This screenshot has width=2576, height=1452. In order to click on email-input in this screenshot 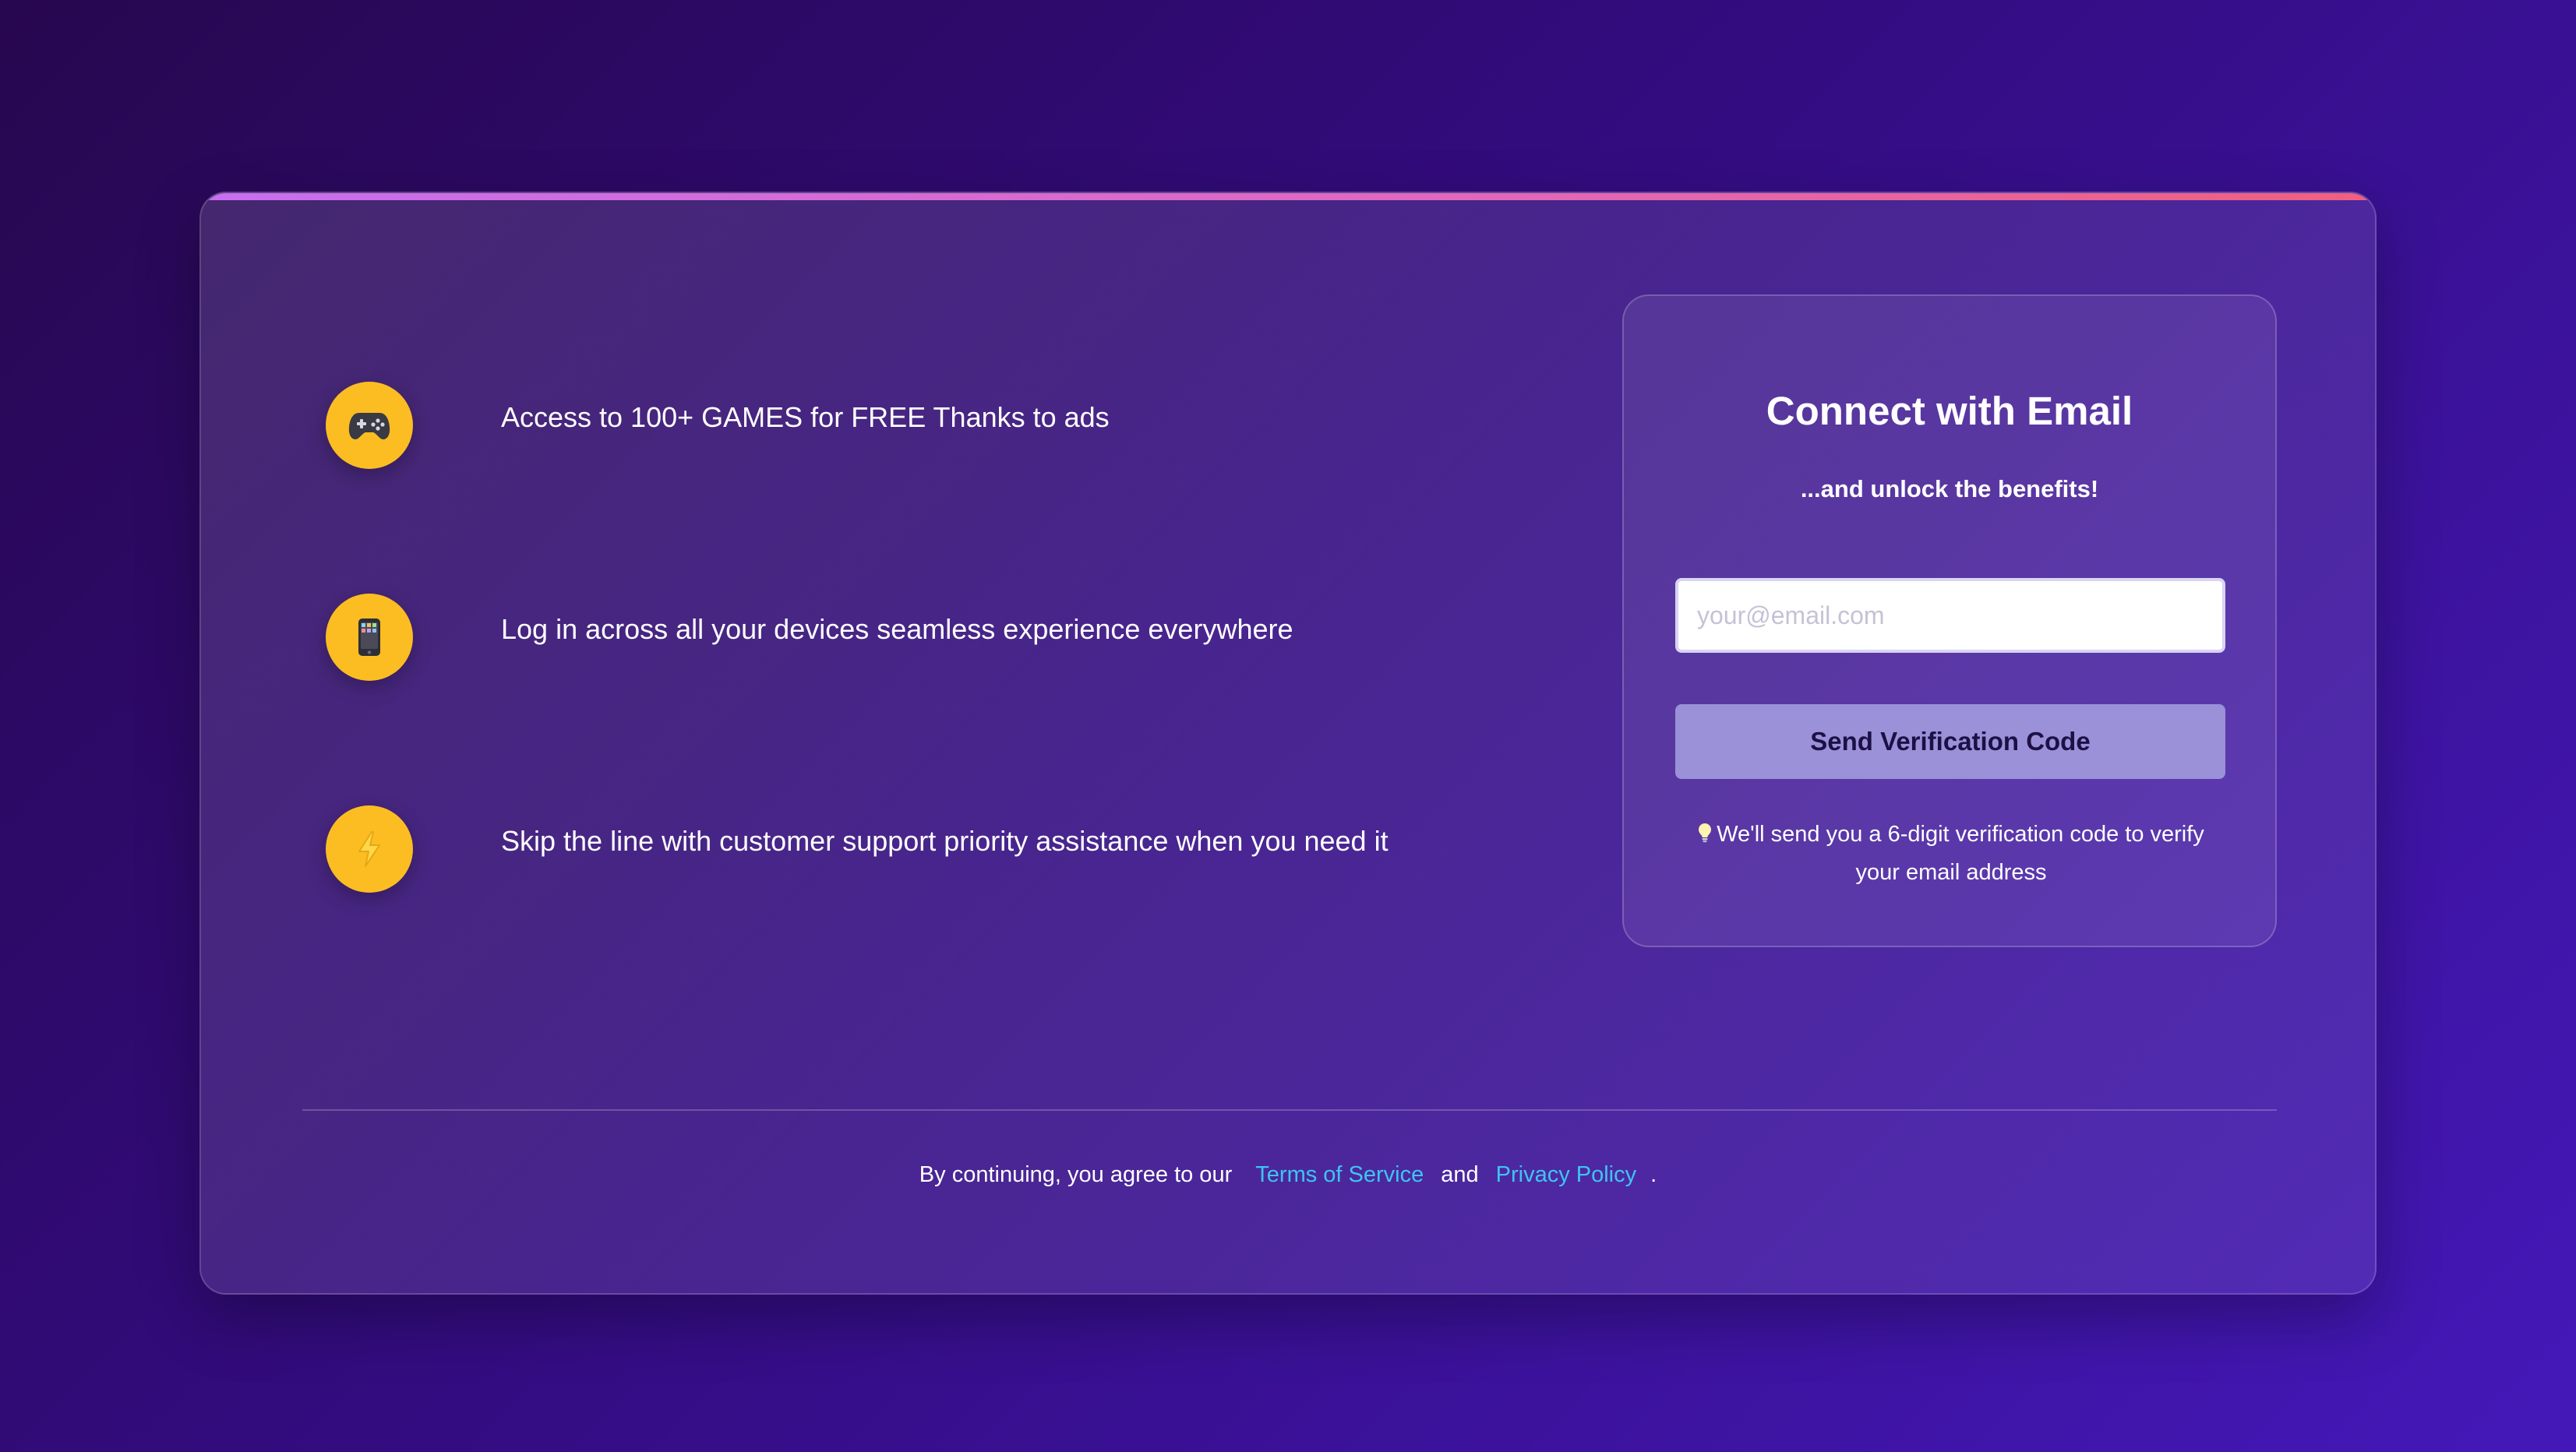, I will do `click(1950, 615)`.